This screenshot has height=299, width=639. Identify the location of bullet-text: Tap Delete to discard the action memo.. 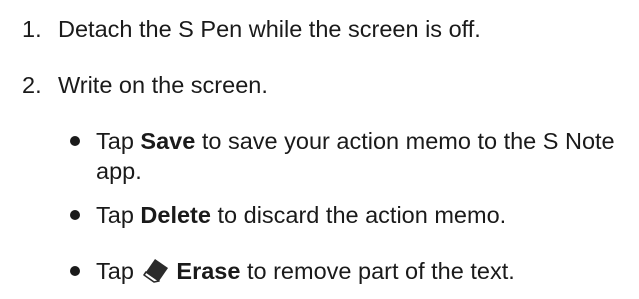
(363, 215).